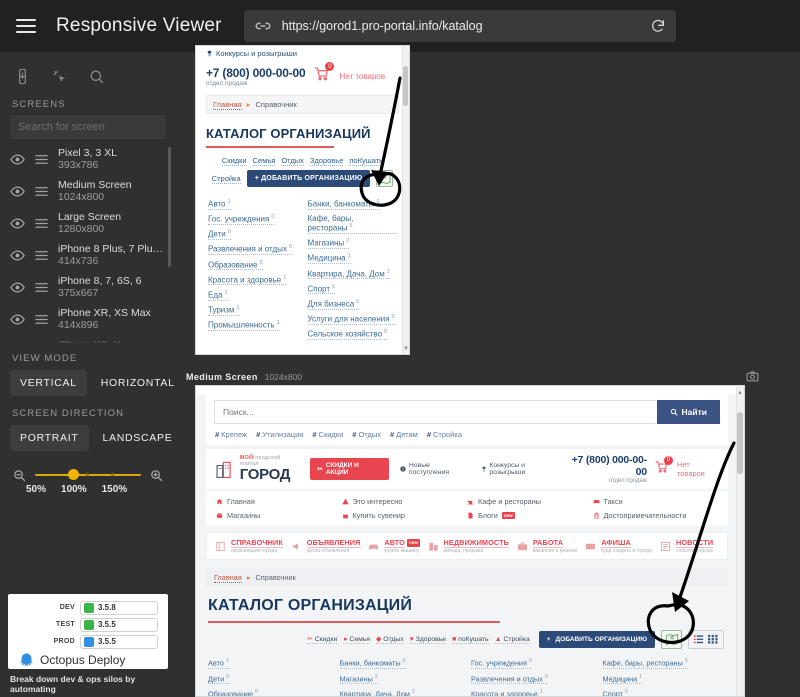 The image size is (800, 697). What do you see at coordinates (49, 438) in the screenshot?
I see `screen-direction-portrait: PORTRAIT` at bounding box center [49, 438].